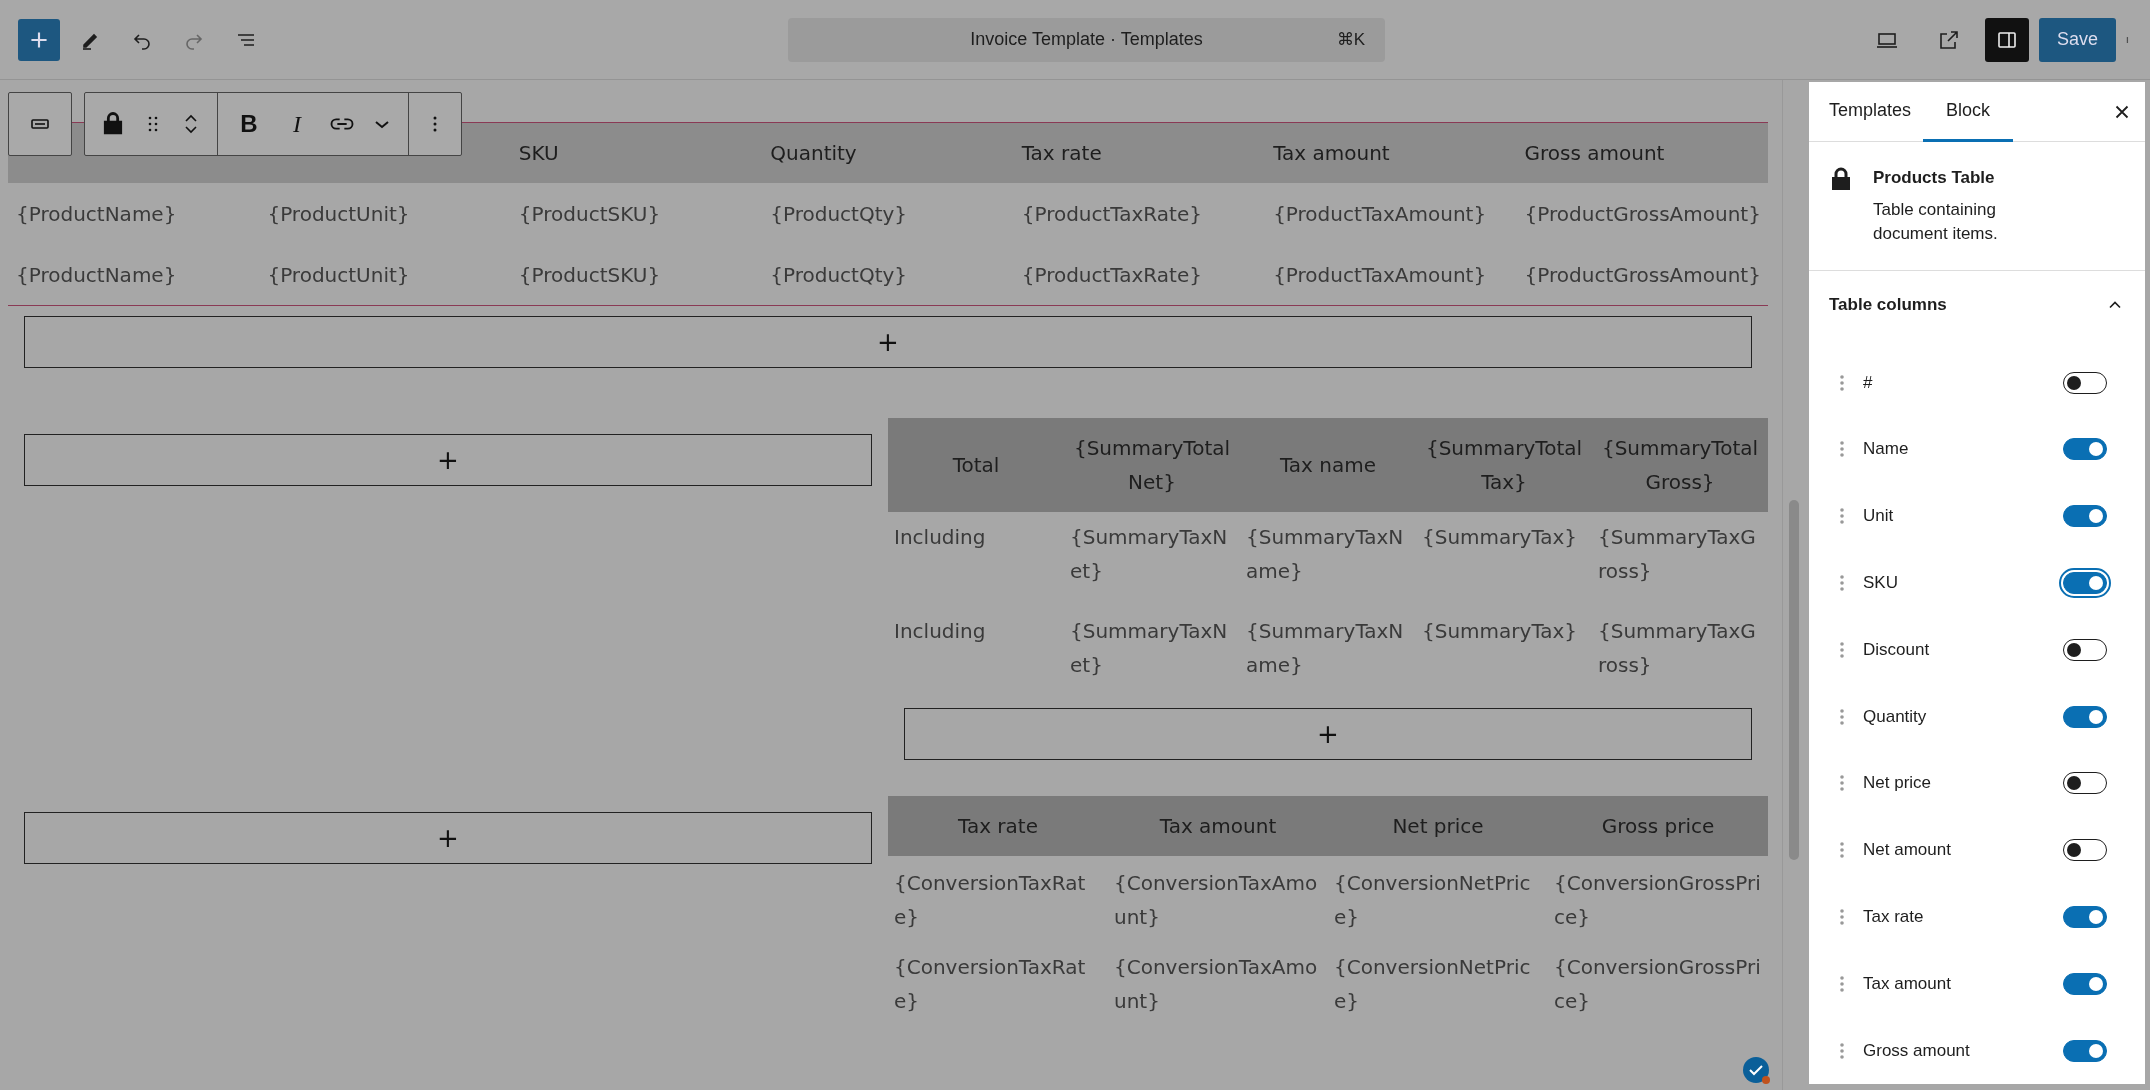 The image size is (2150, 1090). I want to click on save-button: Save, so click(2077, 39).